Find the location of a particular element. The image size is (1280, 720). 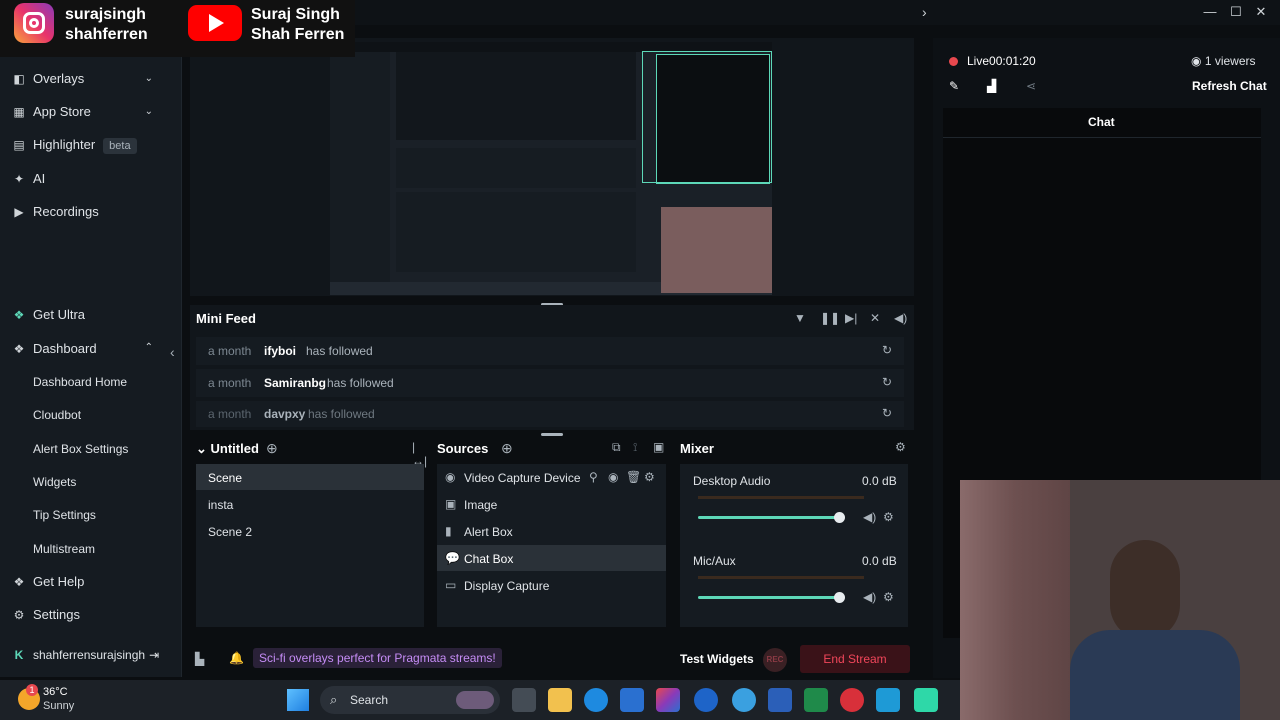

source-item-image: ▣ Image is located at coordinates (551, 504).